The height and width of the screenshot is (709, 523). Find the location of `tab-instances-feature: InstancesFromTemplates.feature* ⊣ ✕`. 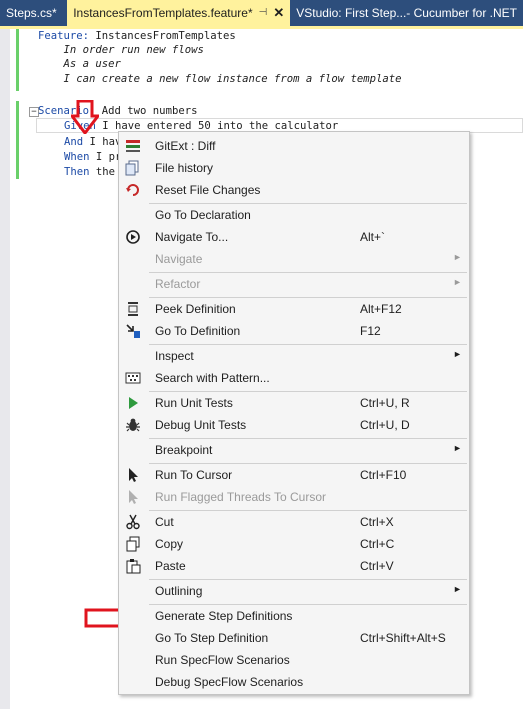

tab-instances-feature: InstancesFromTemplates.feature* ⊣ ✕ is located at coordinates (179, 13).